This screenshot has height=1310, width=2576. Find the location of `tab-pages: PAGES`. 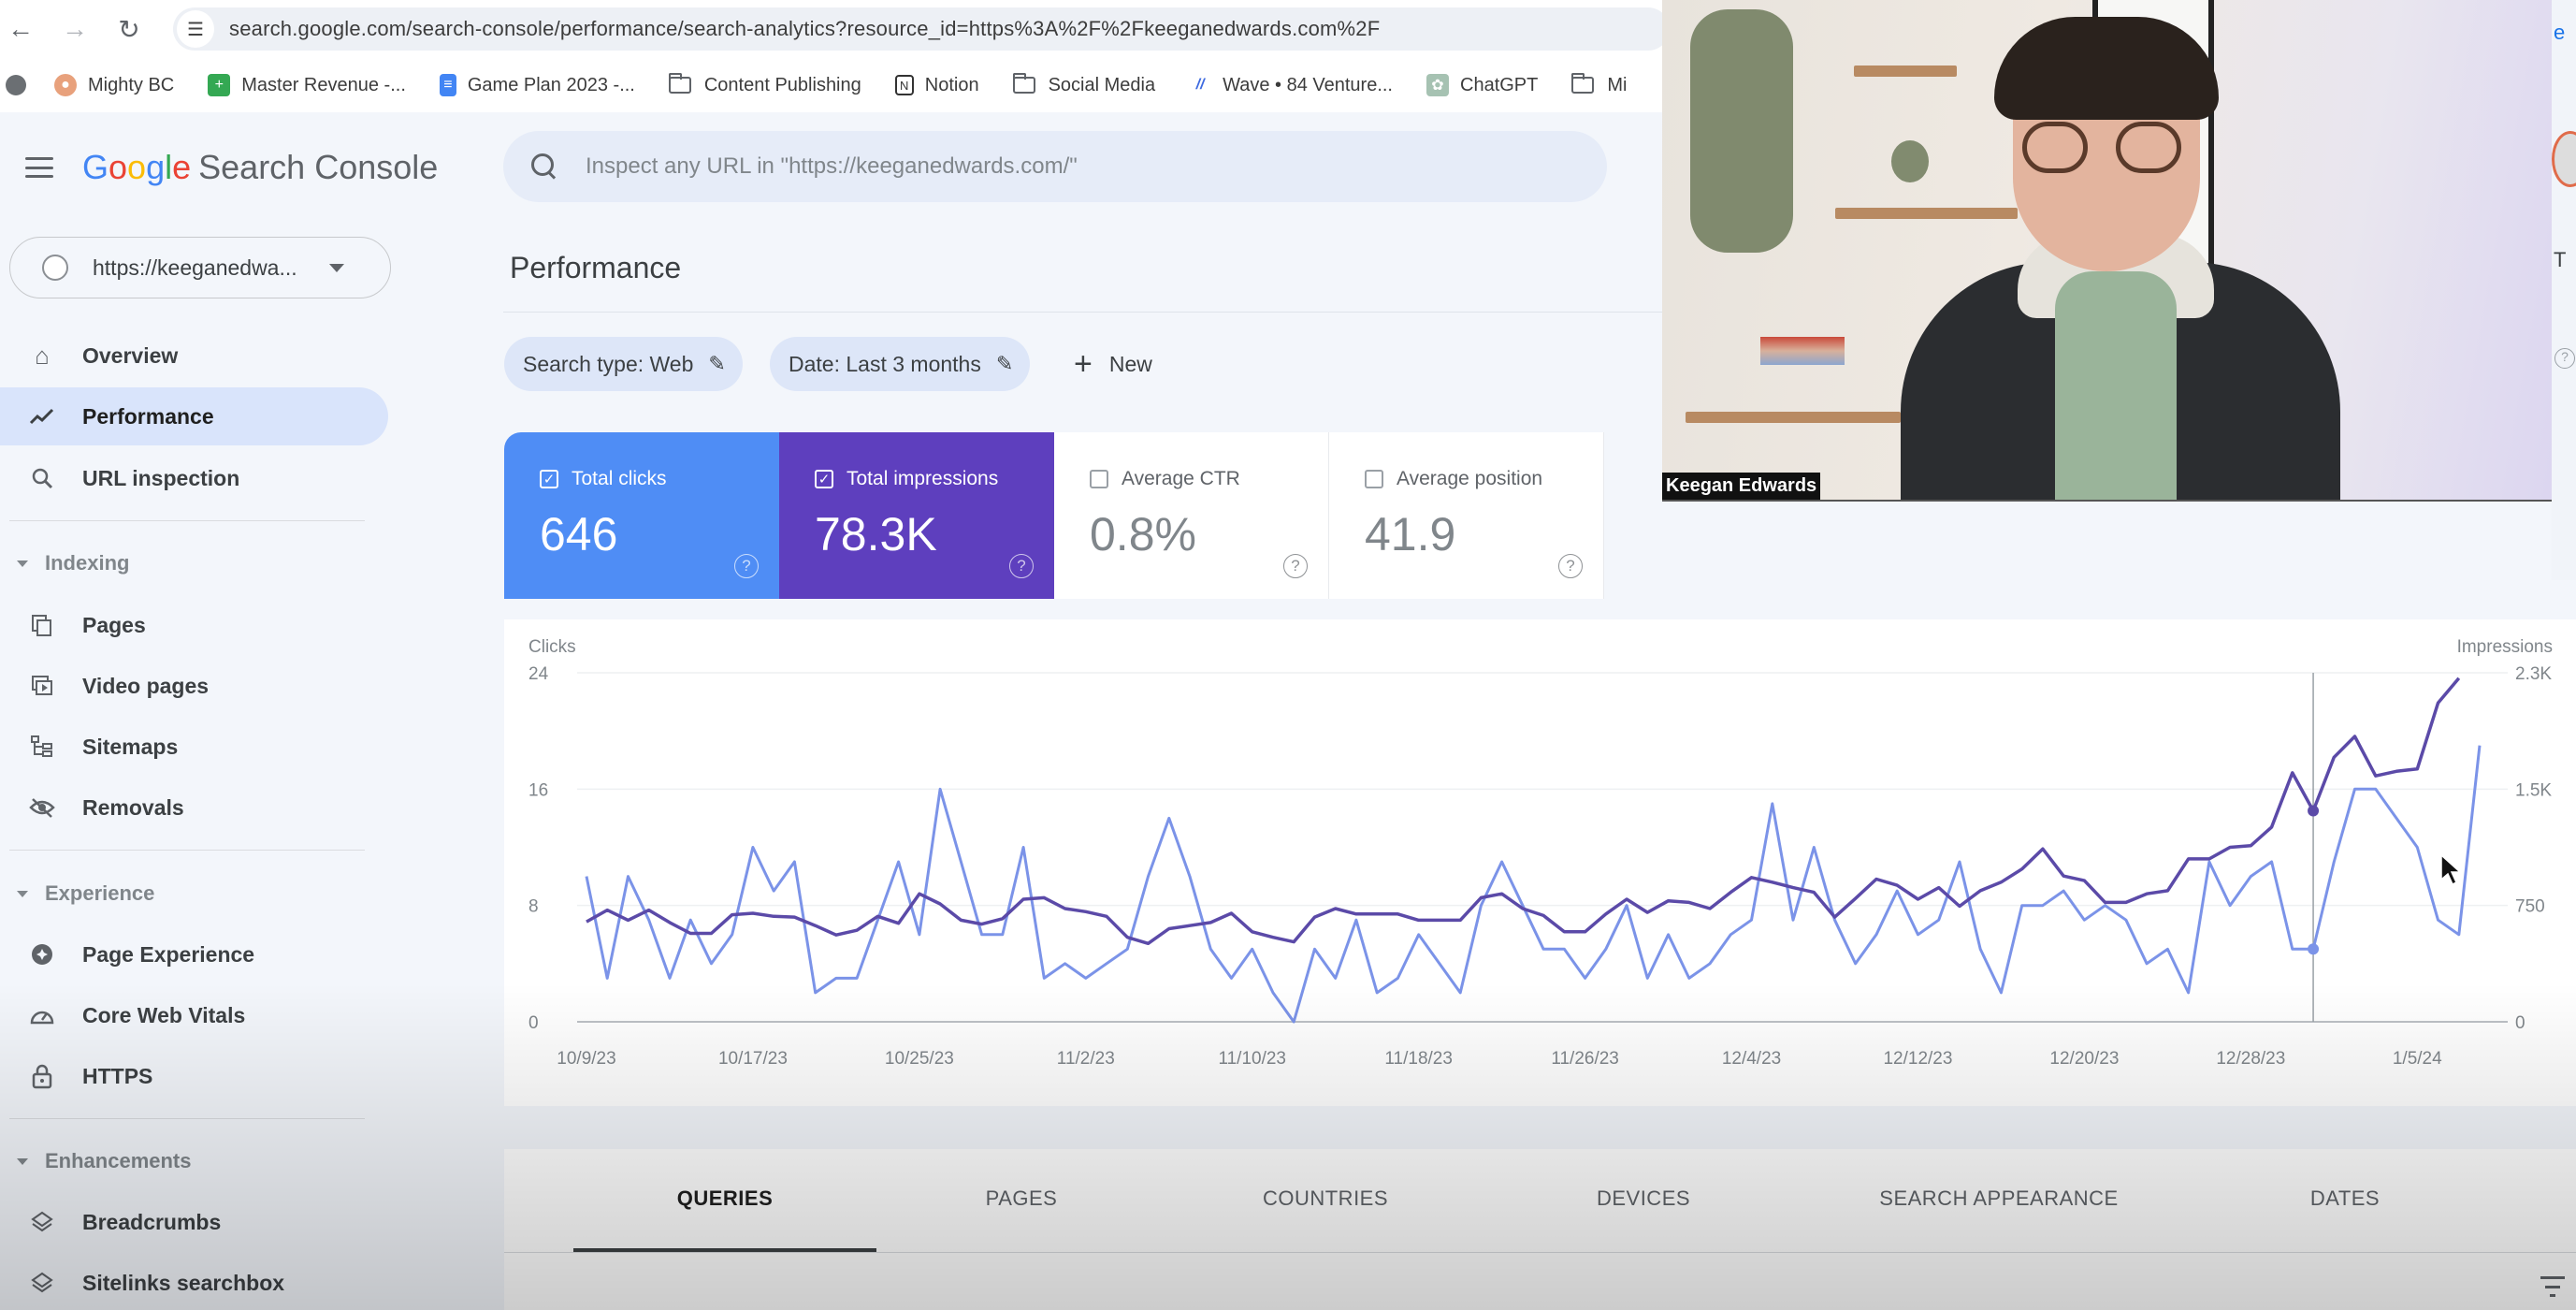

tab-pages: PAGES is located at coordinates (1021, 1212).